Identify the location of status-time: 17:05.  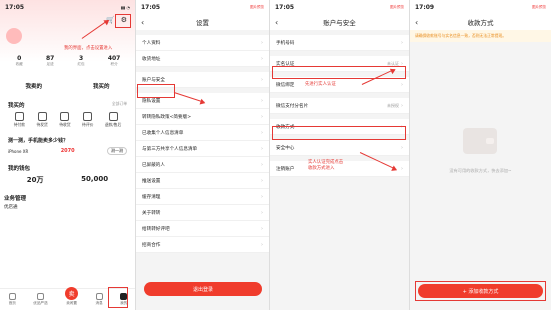
(15, 7).